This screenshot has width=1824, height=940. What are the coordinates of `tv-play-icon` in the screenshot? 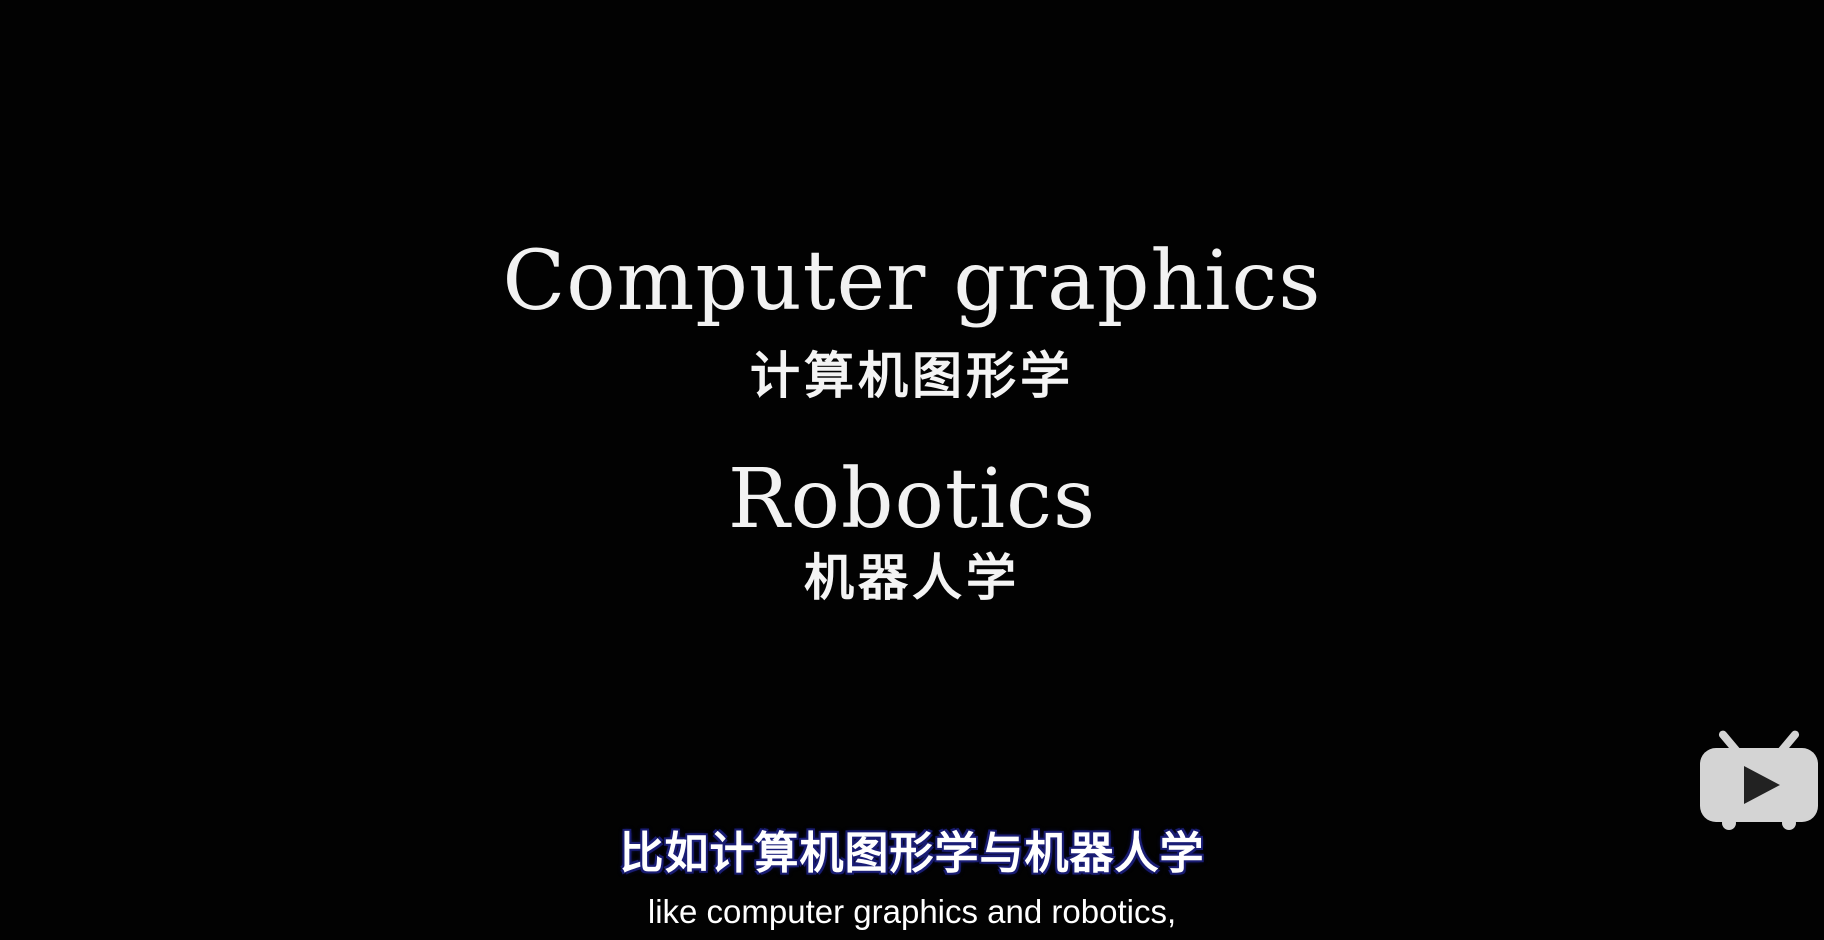 It's located at (1759, 780).